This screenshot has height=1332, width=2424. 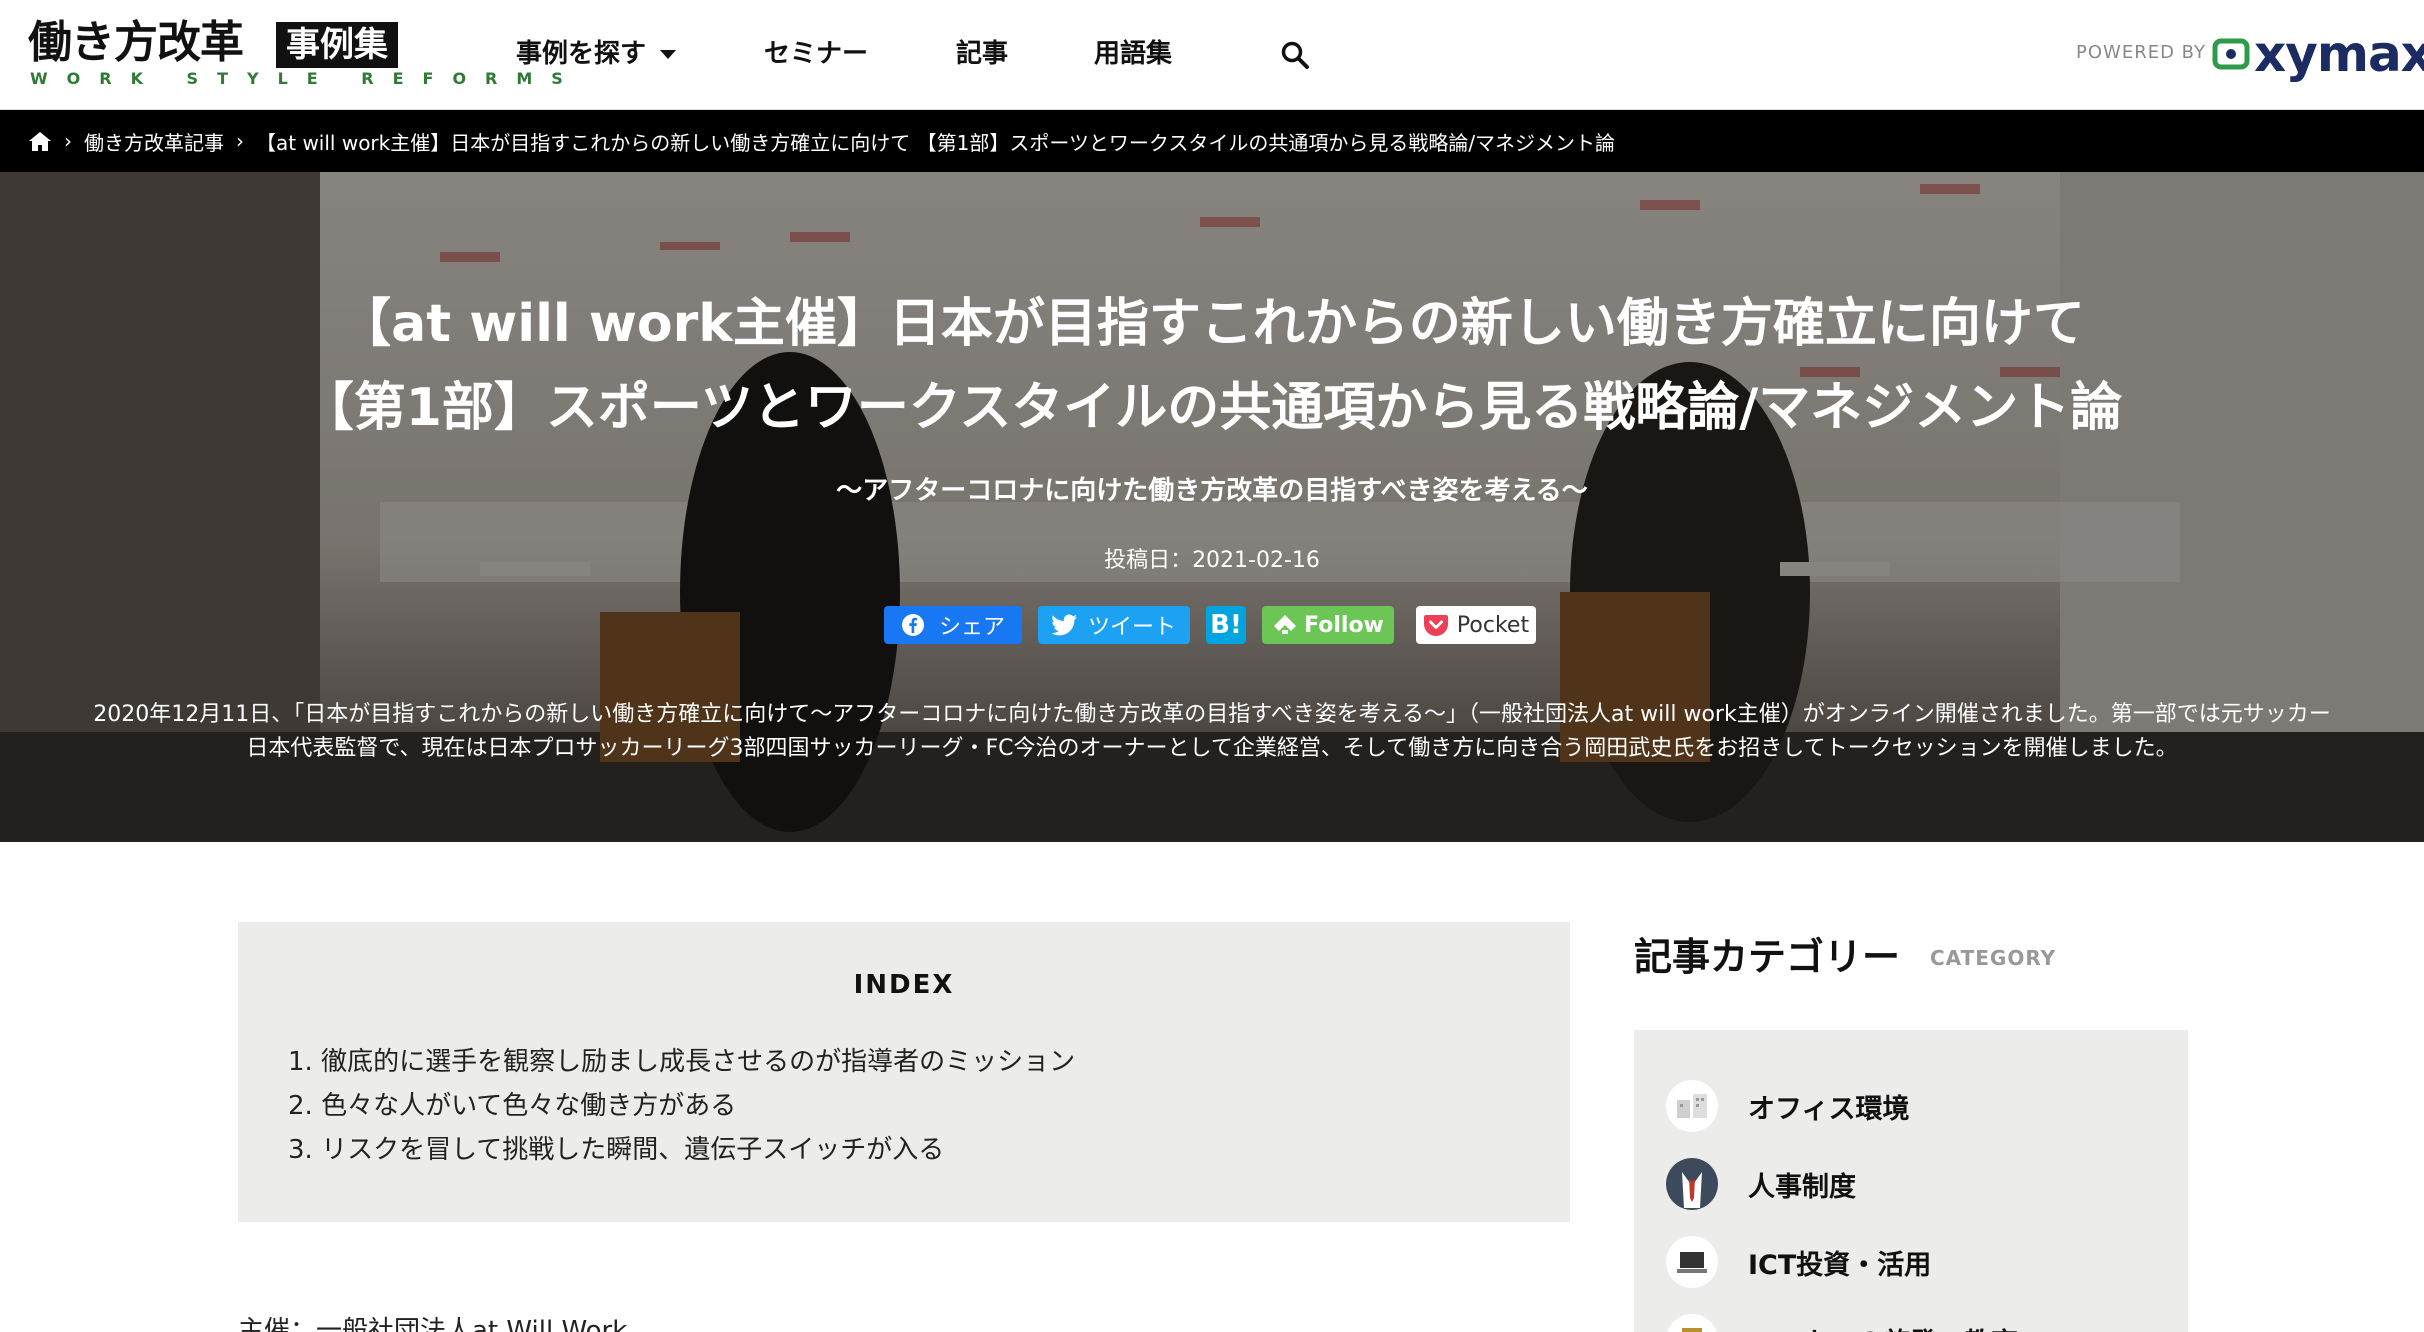 I want to click on sidebar-title: 記事カテゴリー, so click(x=1767, y=957).